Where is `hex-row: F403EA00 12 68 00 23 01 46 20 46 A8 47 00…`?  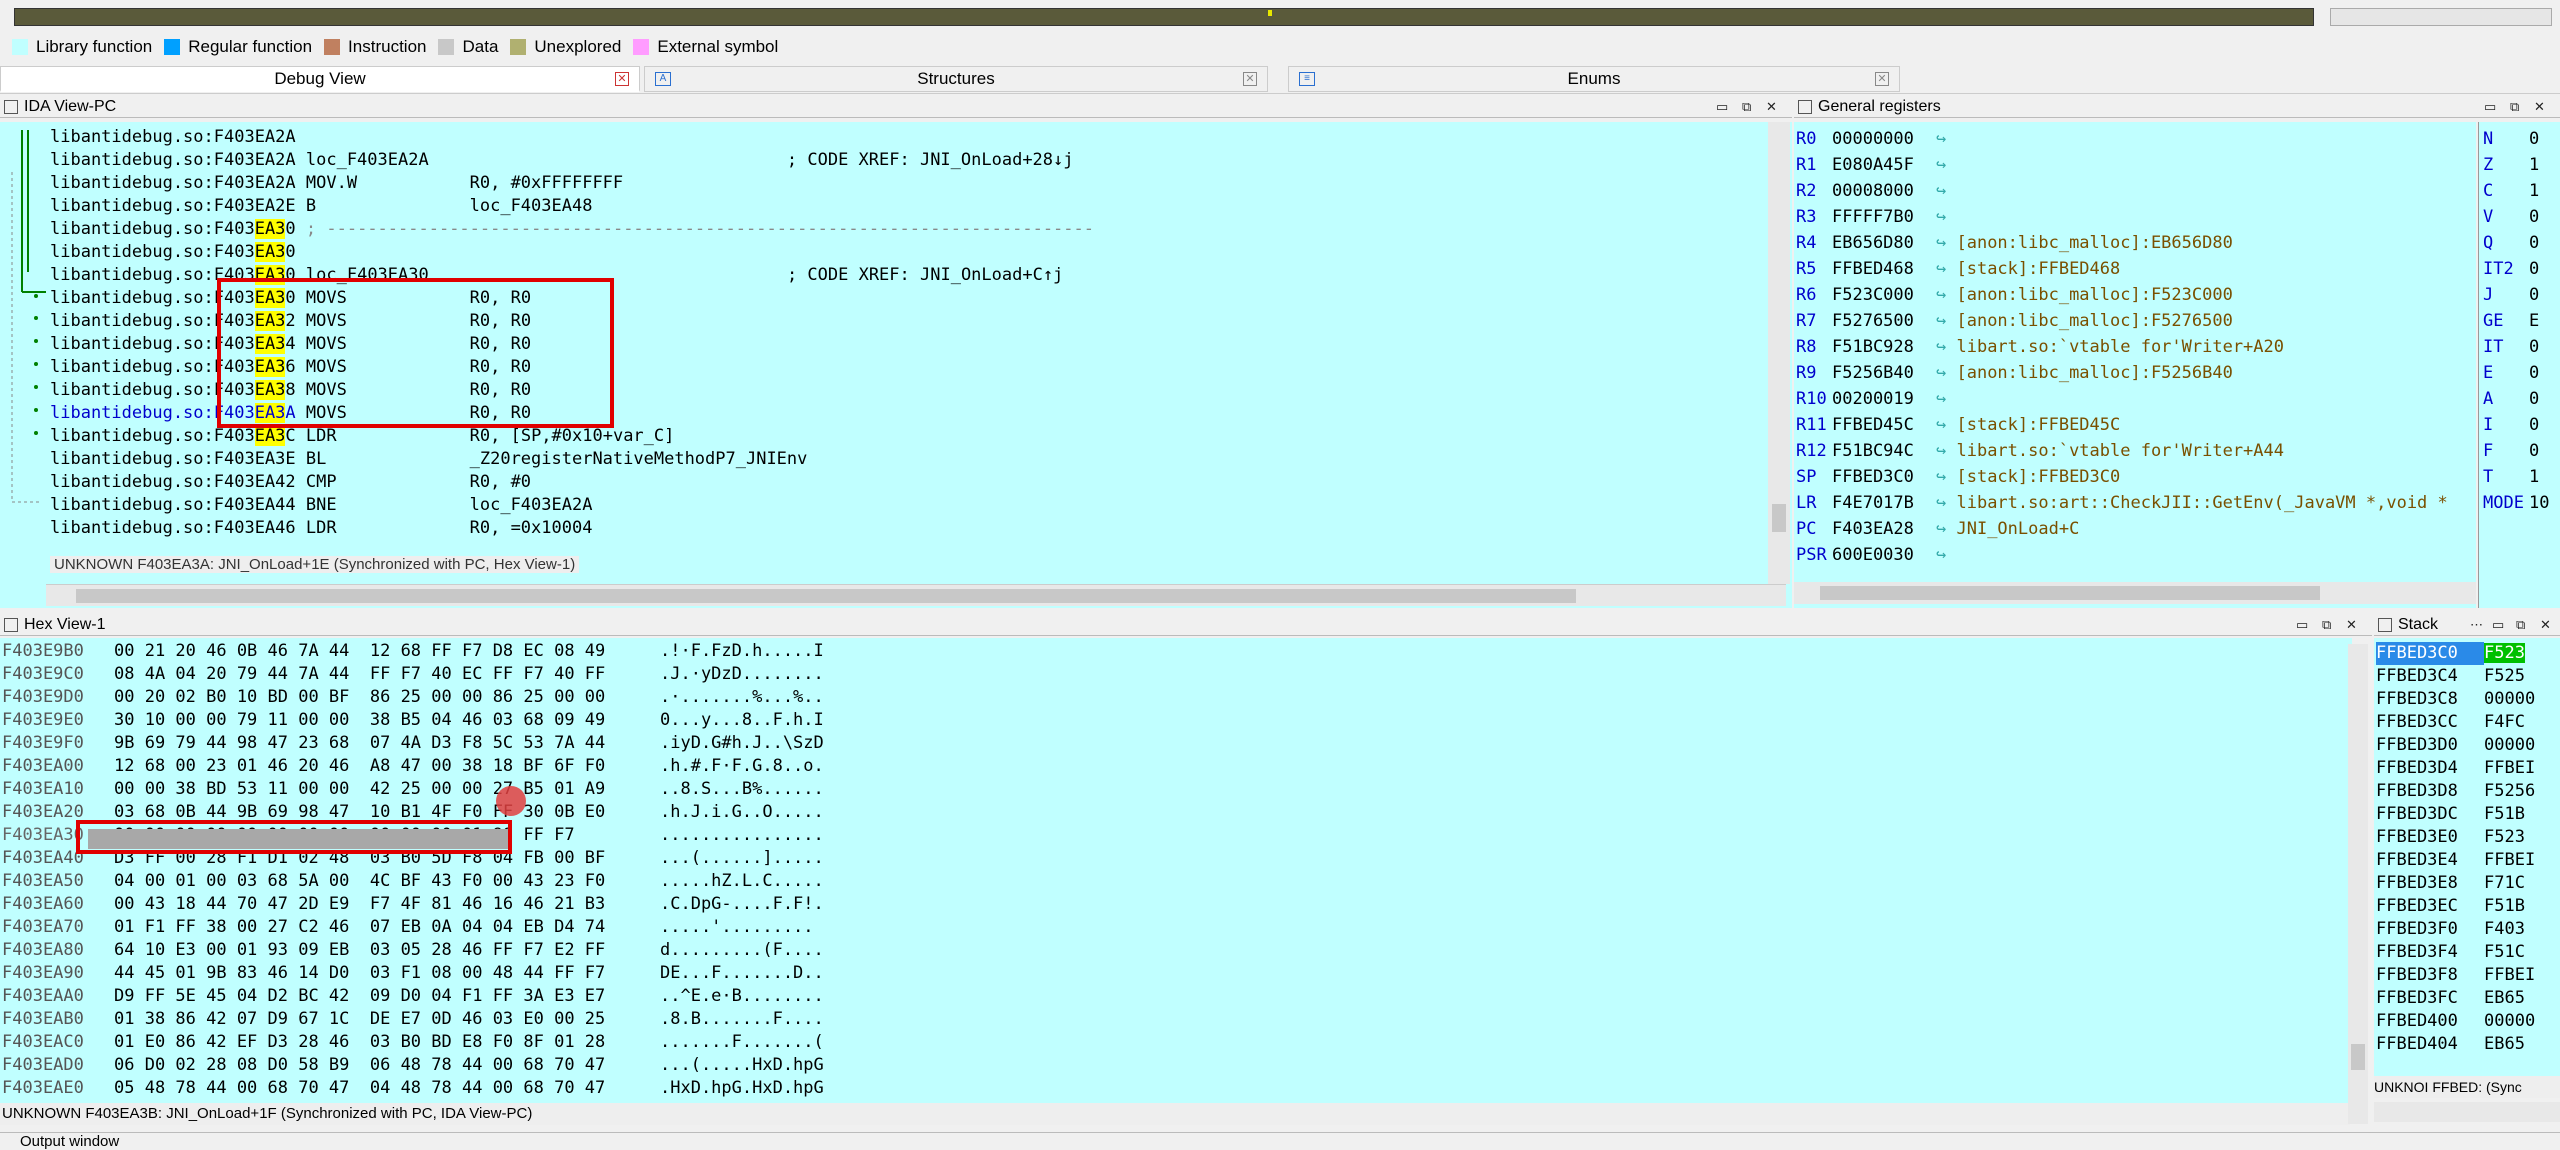
hex-row: F403EA00 12 68 00 23 01 46 20 46 A8 47 00… is located at coordinates (413, 766).